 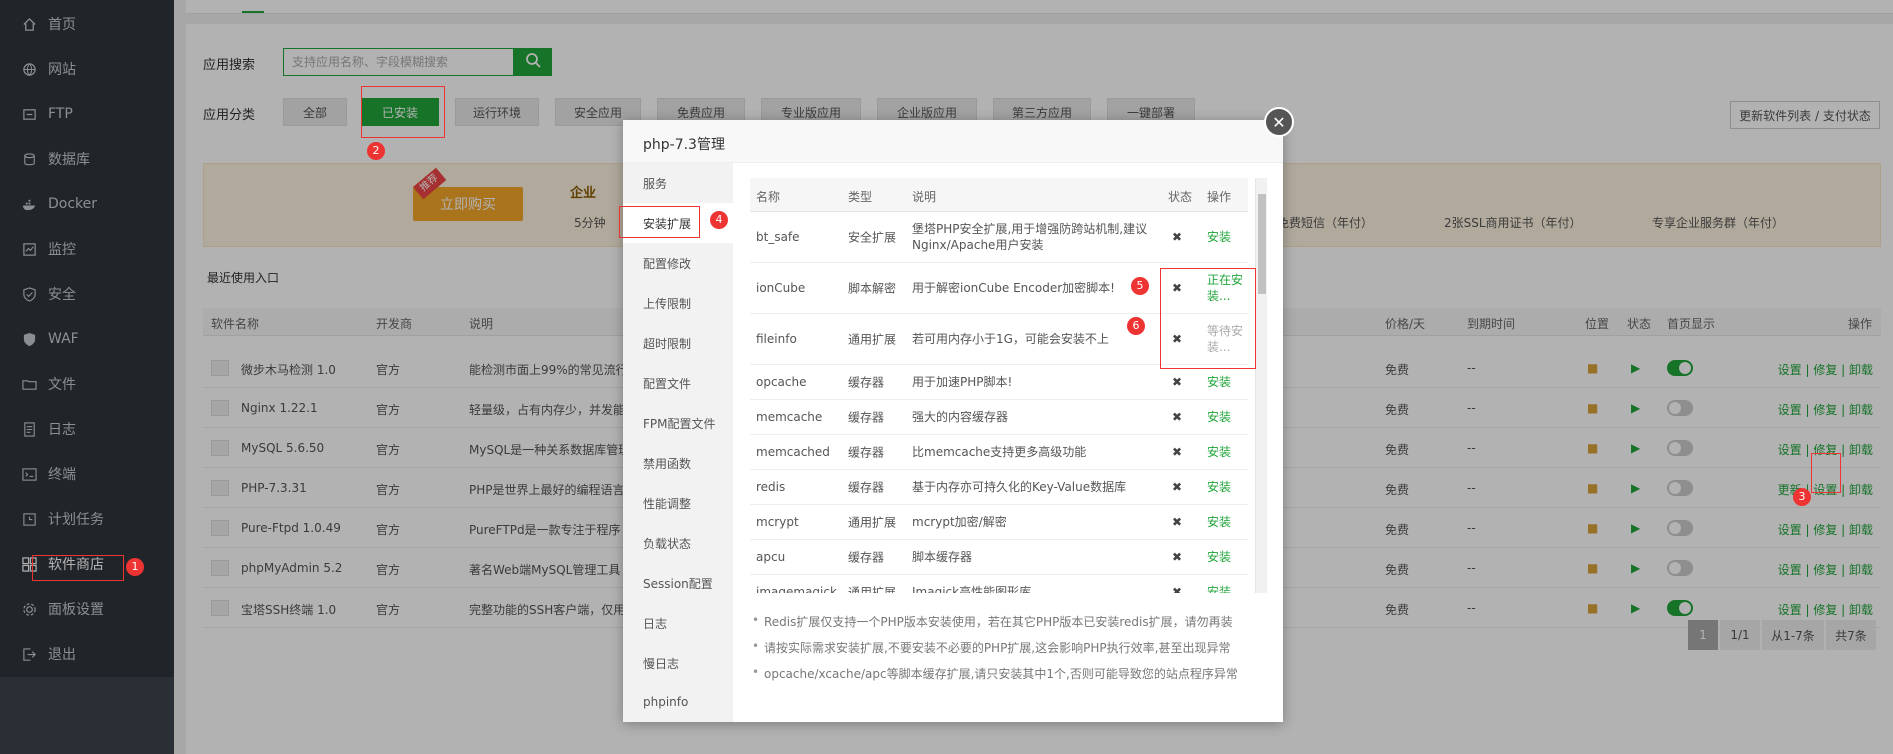 What do you see at coordinates (1010, 339) in the screenshot?
I see `ext-desc: 若可用内存小于1G，可能会安装不上` at bounding box center [1010, 339].